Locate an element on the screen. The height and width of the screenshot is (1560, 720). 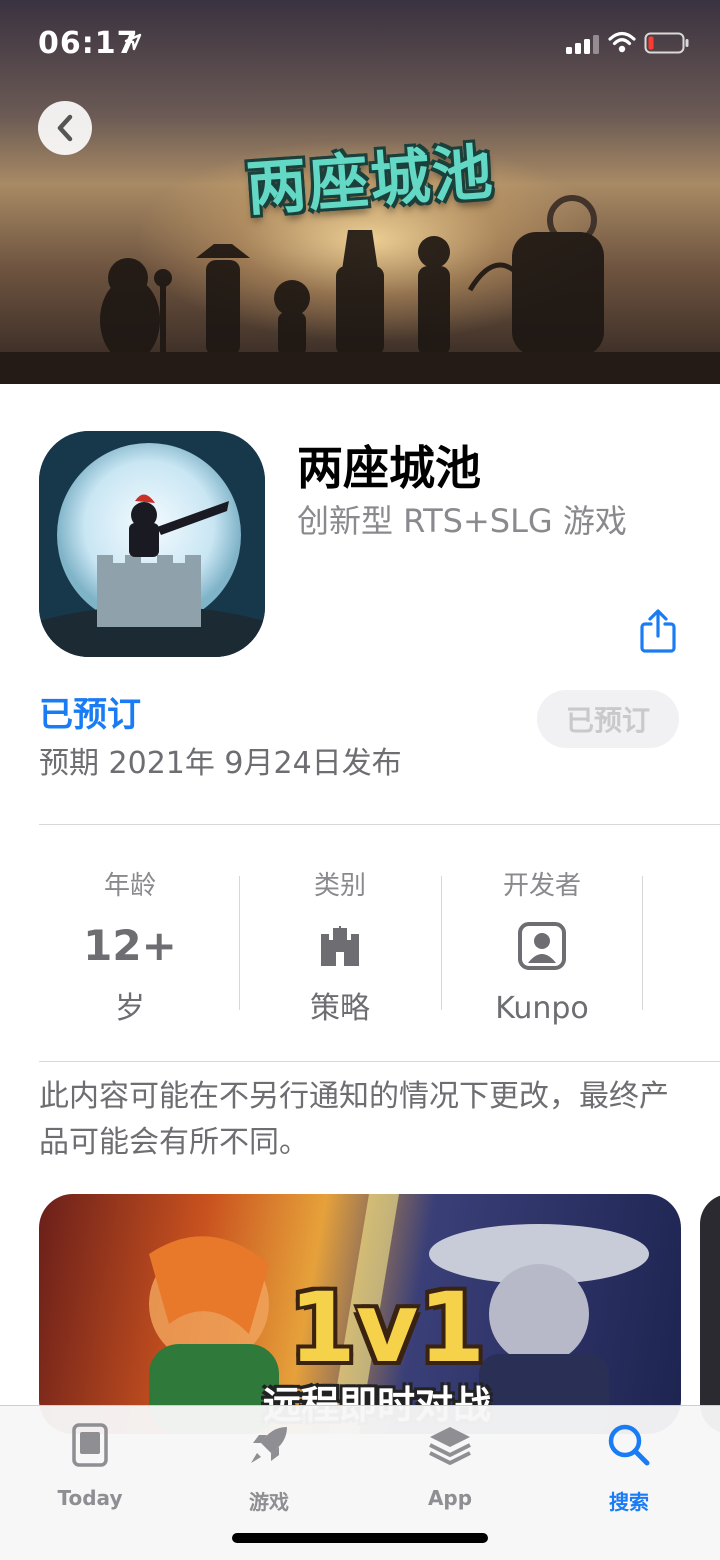
info-developer-label: 开发者 is located at coordinates (541, 886).